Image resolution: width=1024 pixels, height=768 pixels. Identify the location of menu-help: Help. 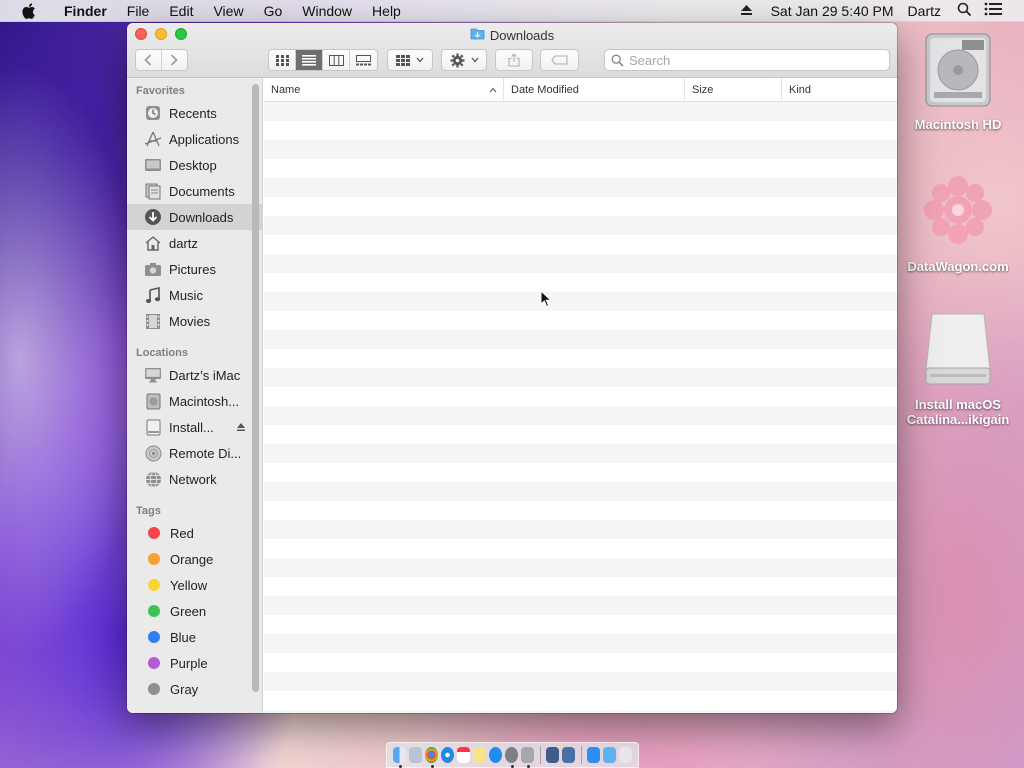
(386, 11).